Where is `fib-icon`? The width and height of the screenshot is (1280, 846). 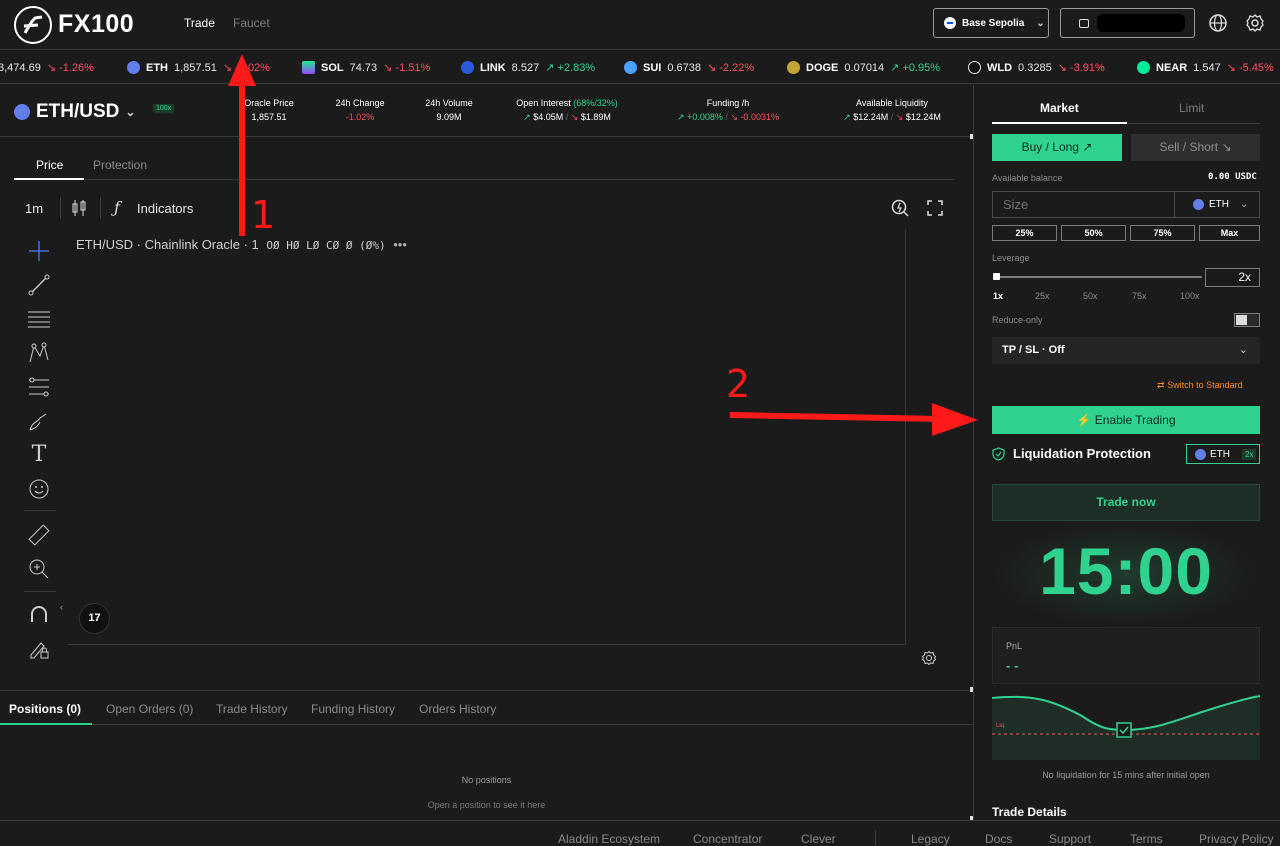 fib-icon is located at coordinates (39, 387).